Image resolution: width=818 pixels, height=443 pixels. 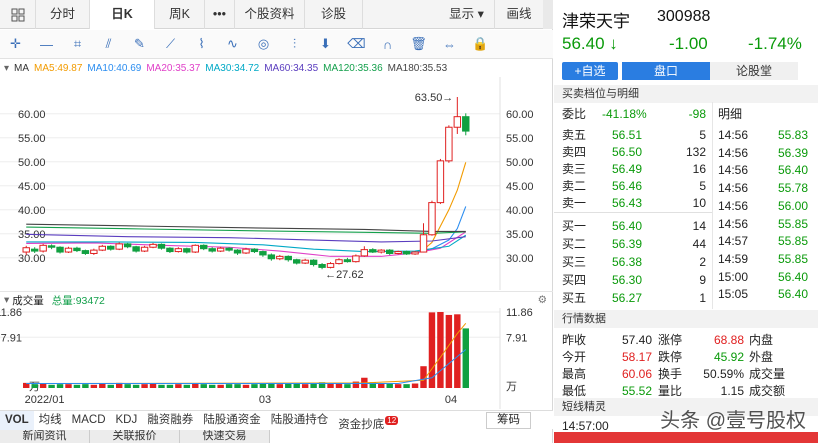 What do you see at coordinates (627, 169) in the screenshot?
I see `ask-row: 56.49` at bounding box center [627, 169].